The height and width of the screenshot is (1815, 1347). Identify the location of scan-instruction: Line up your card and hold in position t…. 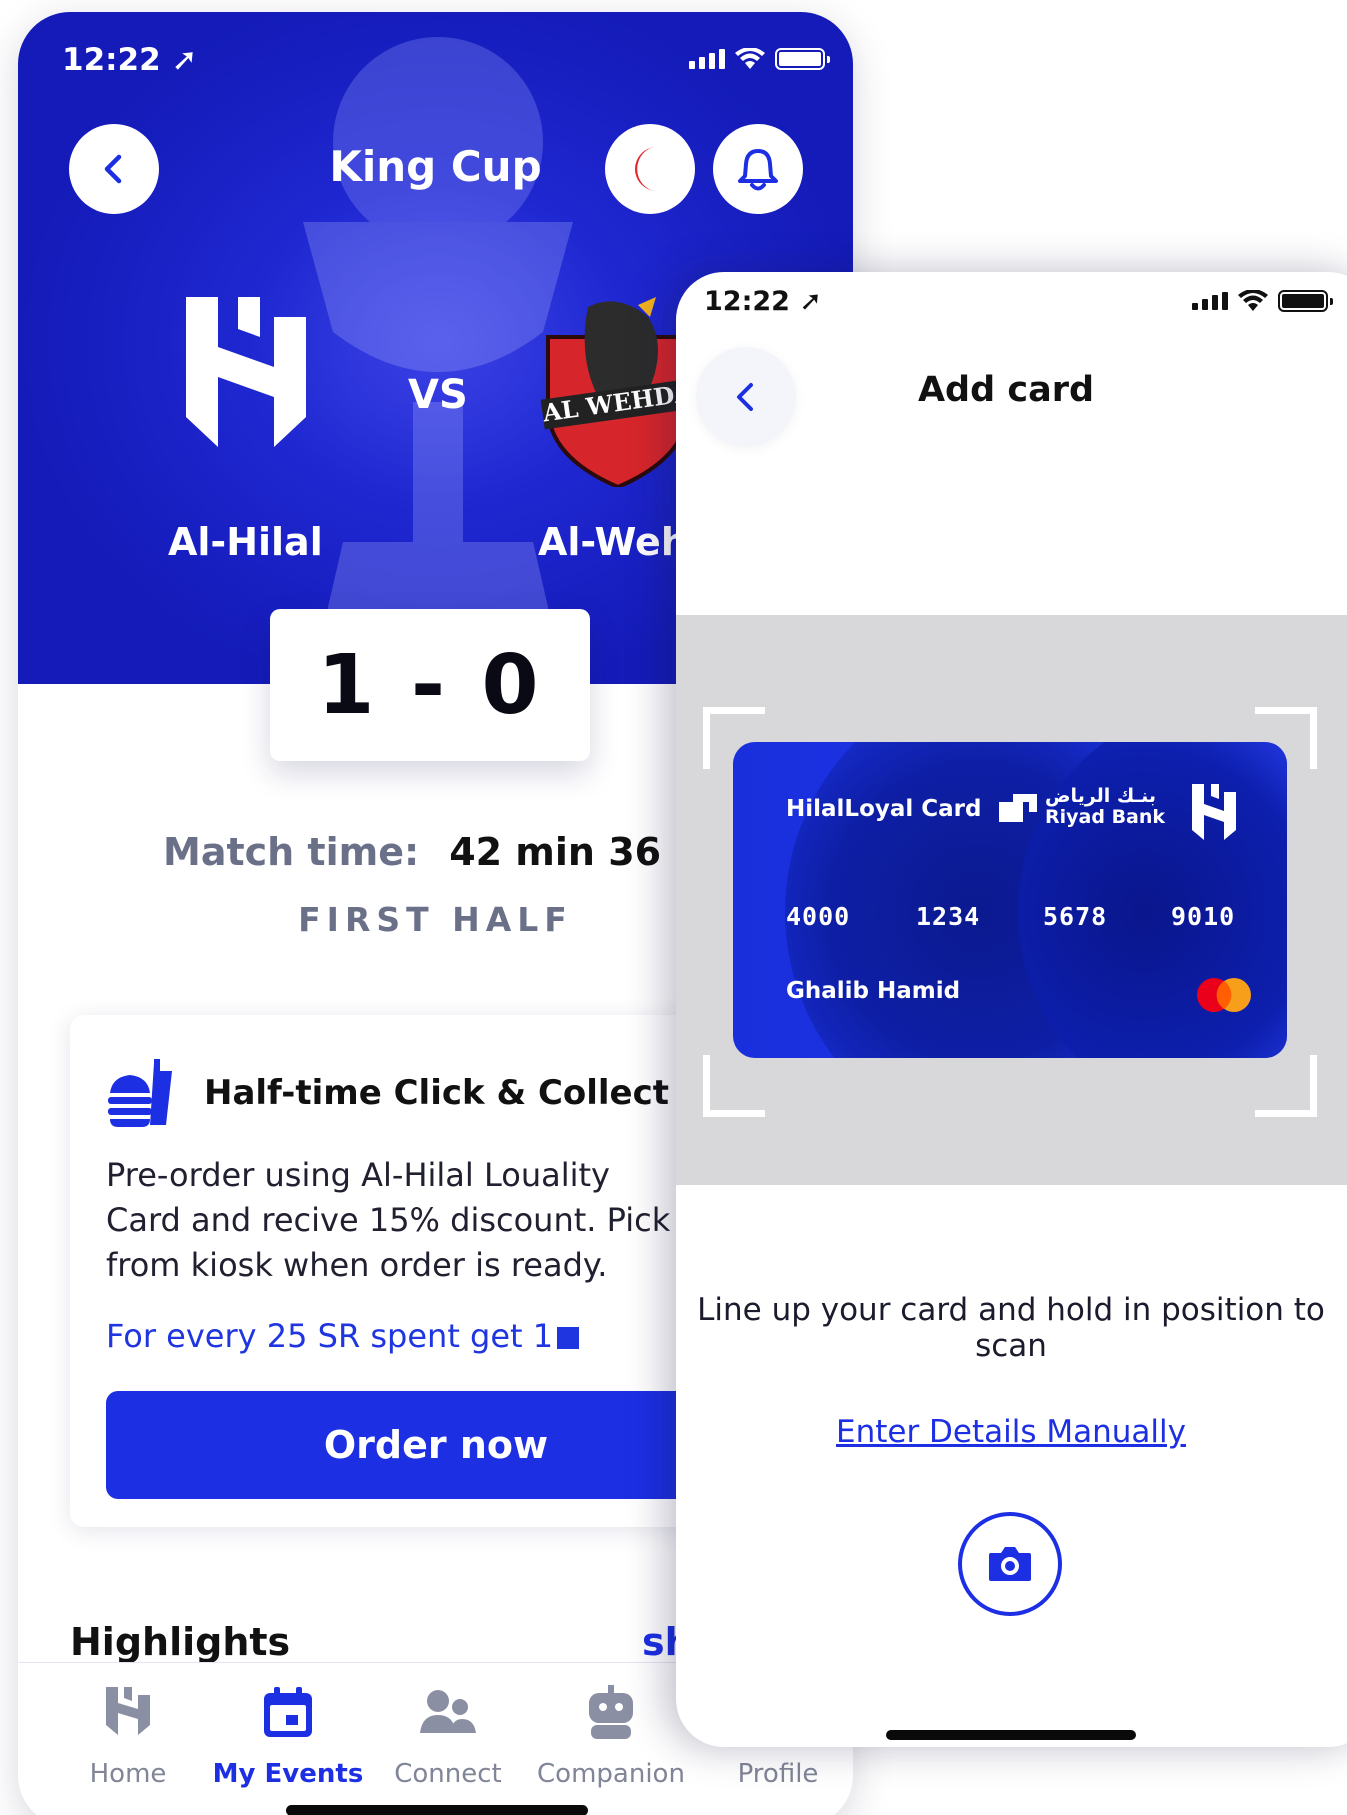
(1011, 1328).